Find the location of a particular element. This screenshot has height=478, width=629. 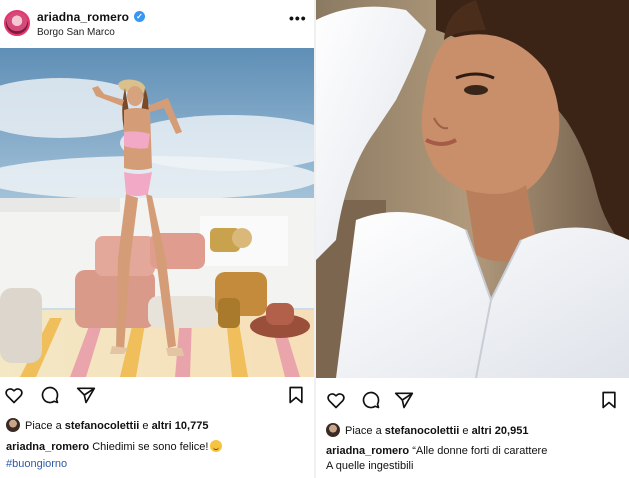

likes-summary: Piace a stefanocolettii e altri 10,775 is located at coordinates (107, 425).